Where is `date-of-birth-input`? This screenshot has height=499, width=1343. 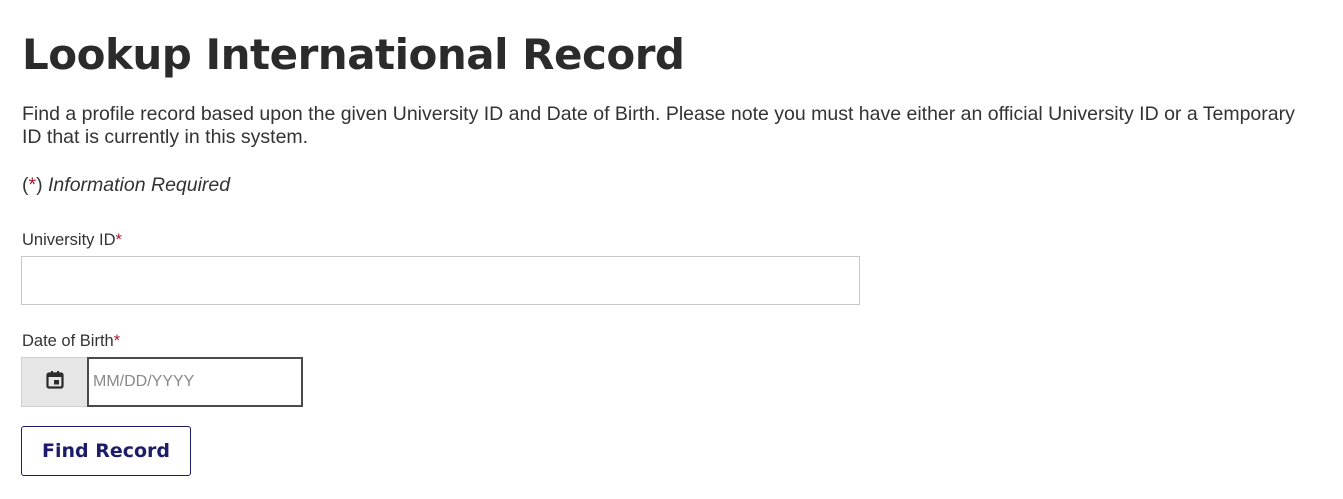 date-of-birth-input is located at coordinates (195, 382).